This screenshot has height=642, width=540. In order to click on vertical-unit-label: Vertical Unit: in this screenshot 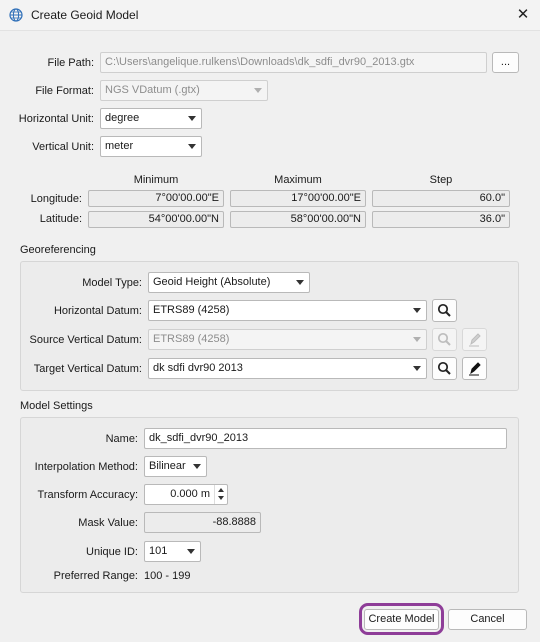, I will do `click(63, 147)`.